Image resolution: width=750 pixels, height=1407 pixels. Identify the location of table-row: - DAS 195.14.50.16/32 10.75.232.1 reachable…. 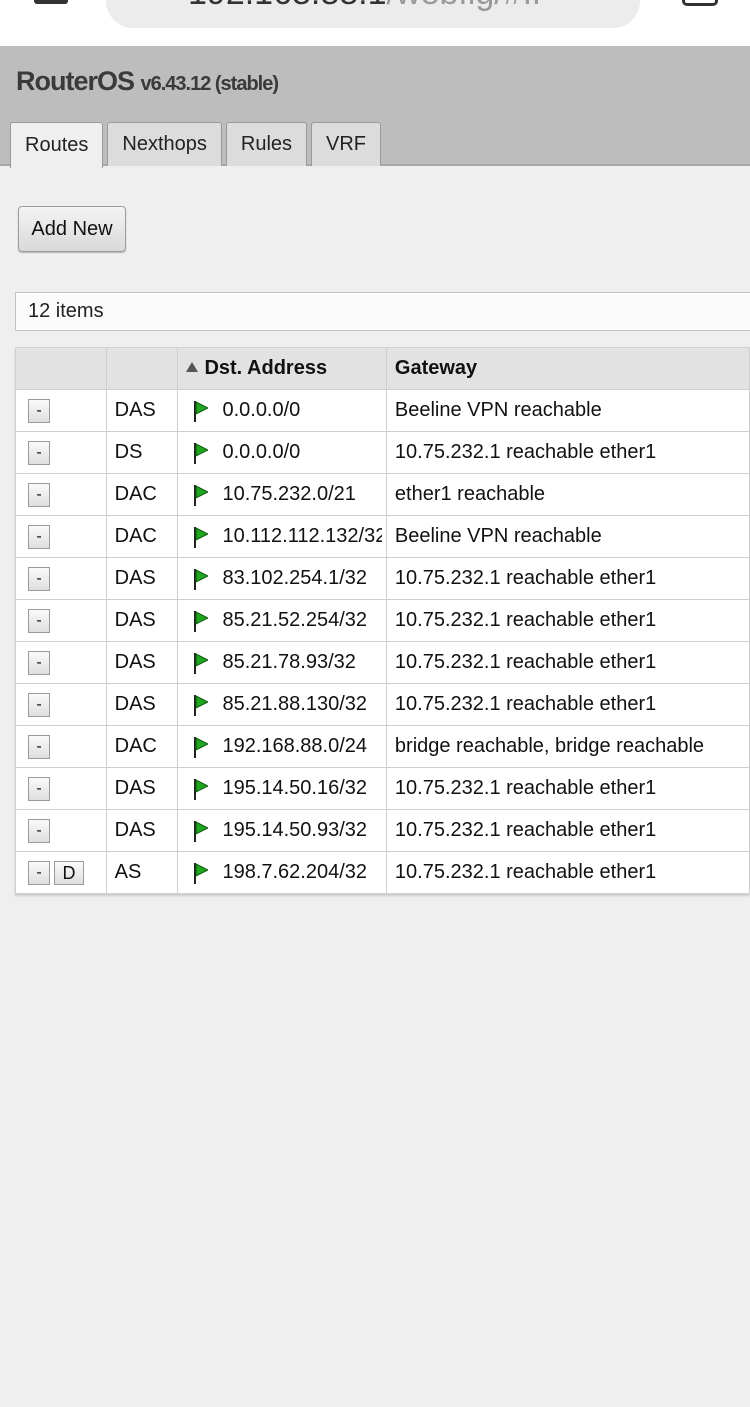
(382, 788).